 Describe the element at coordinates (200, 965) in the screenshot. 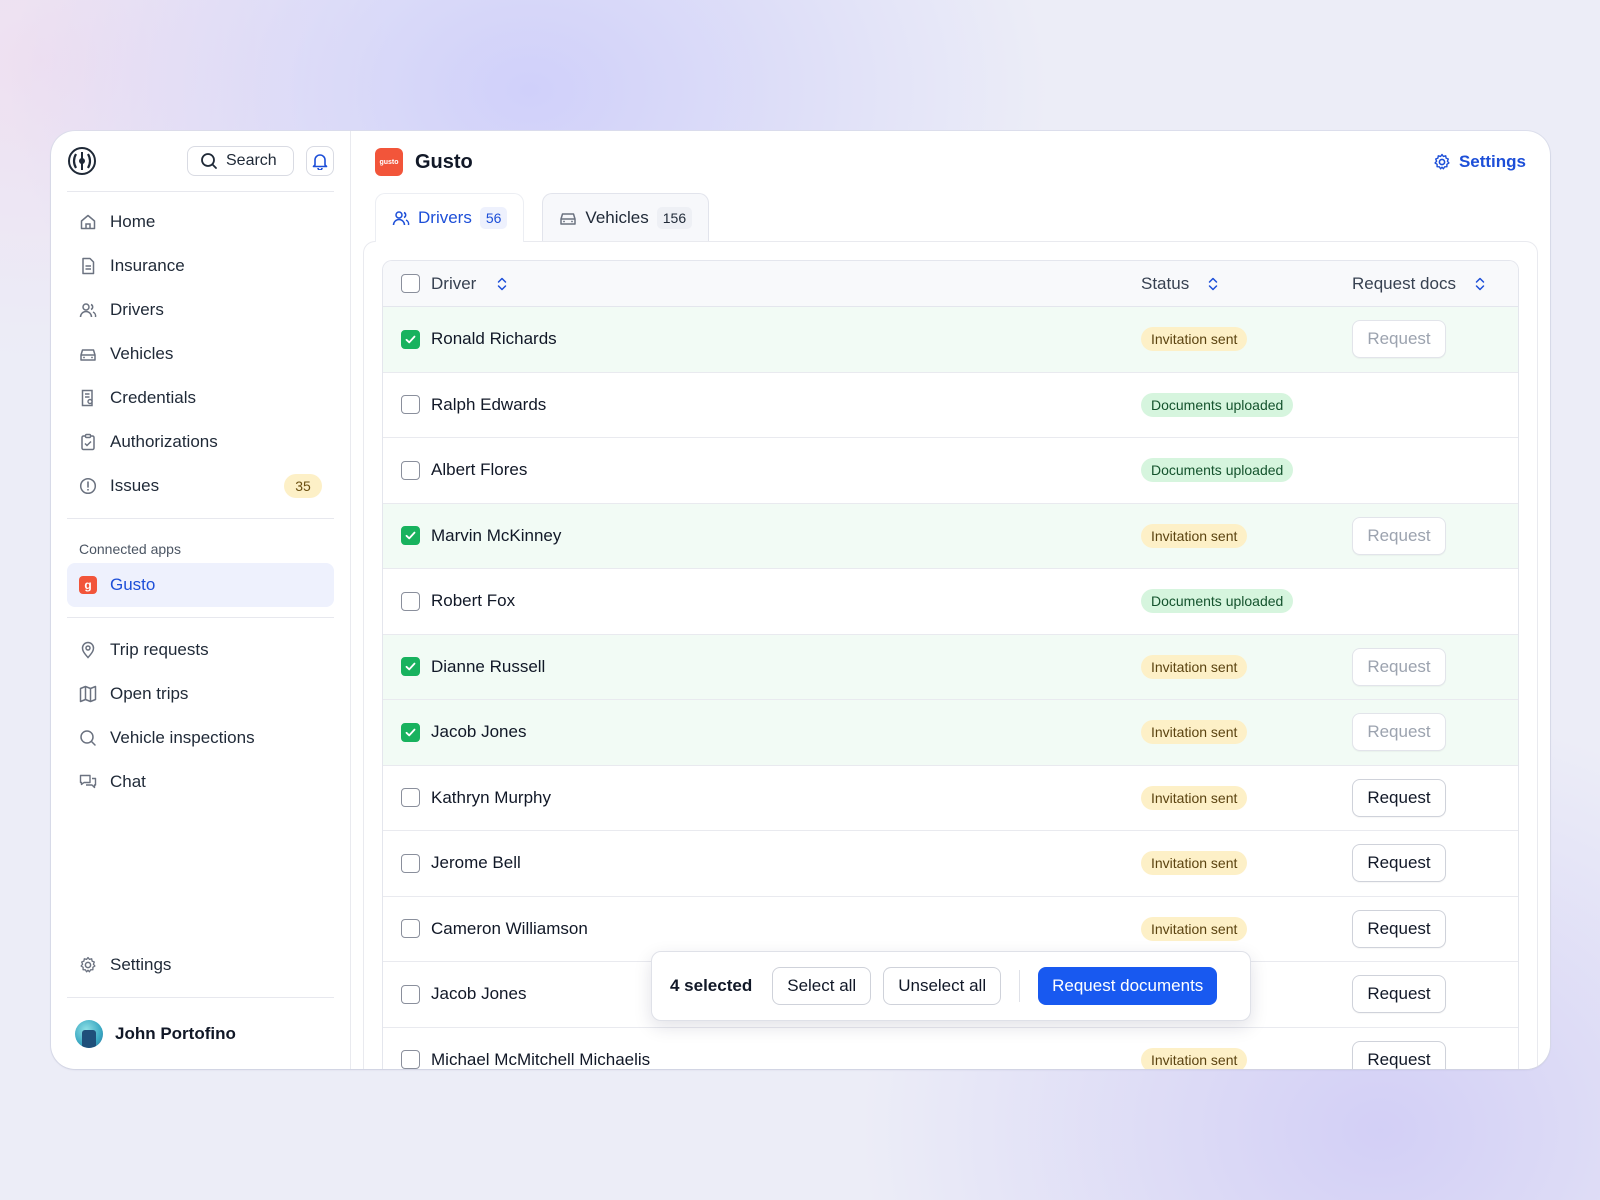

I see `sidebar-item-settings: Settings` at that location.